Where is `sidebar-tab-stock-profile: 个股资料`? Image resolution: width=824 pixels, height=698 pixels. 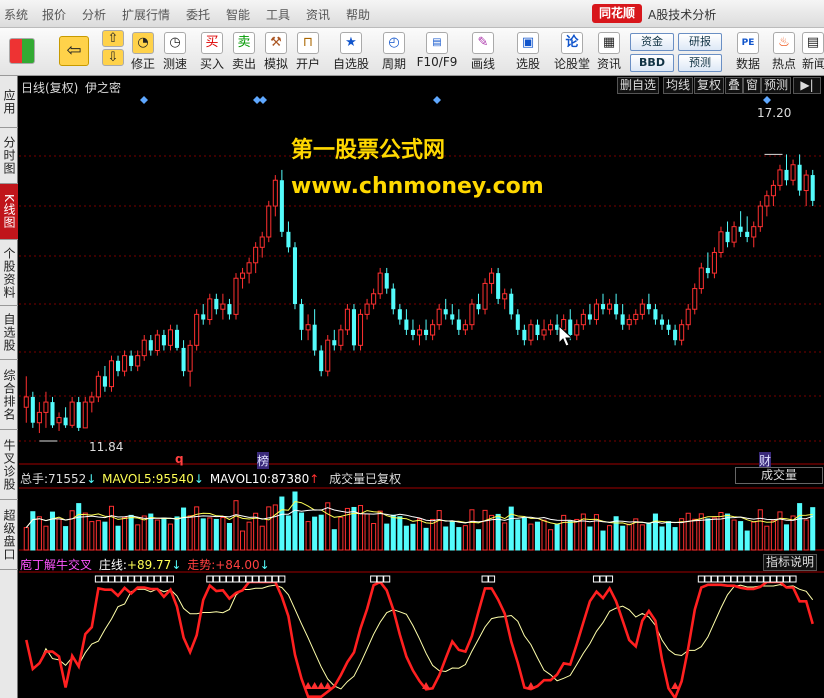
sidebar-tab-stock-profile: 个股资料 is located at coordinates (9, 273).